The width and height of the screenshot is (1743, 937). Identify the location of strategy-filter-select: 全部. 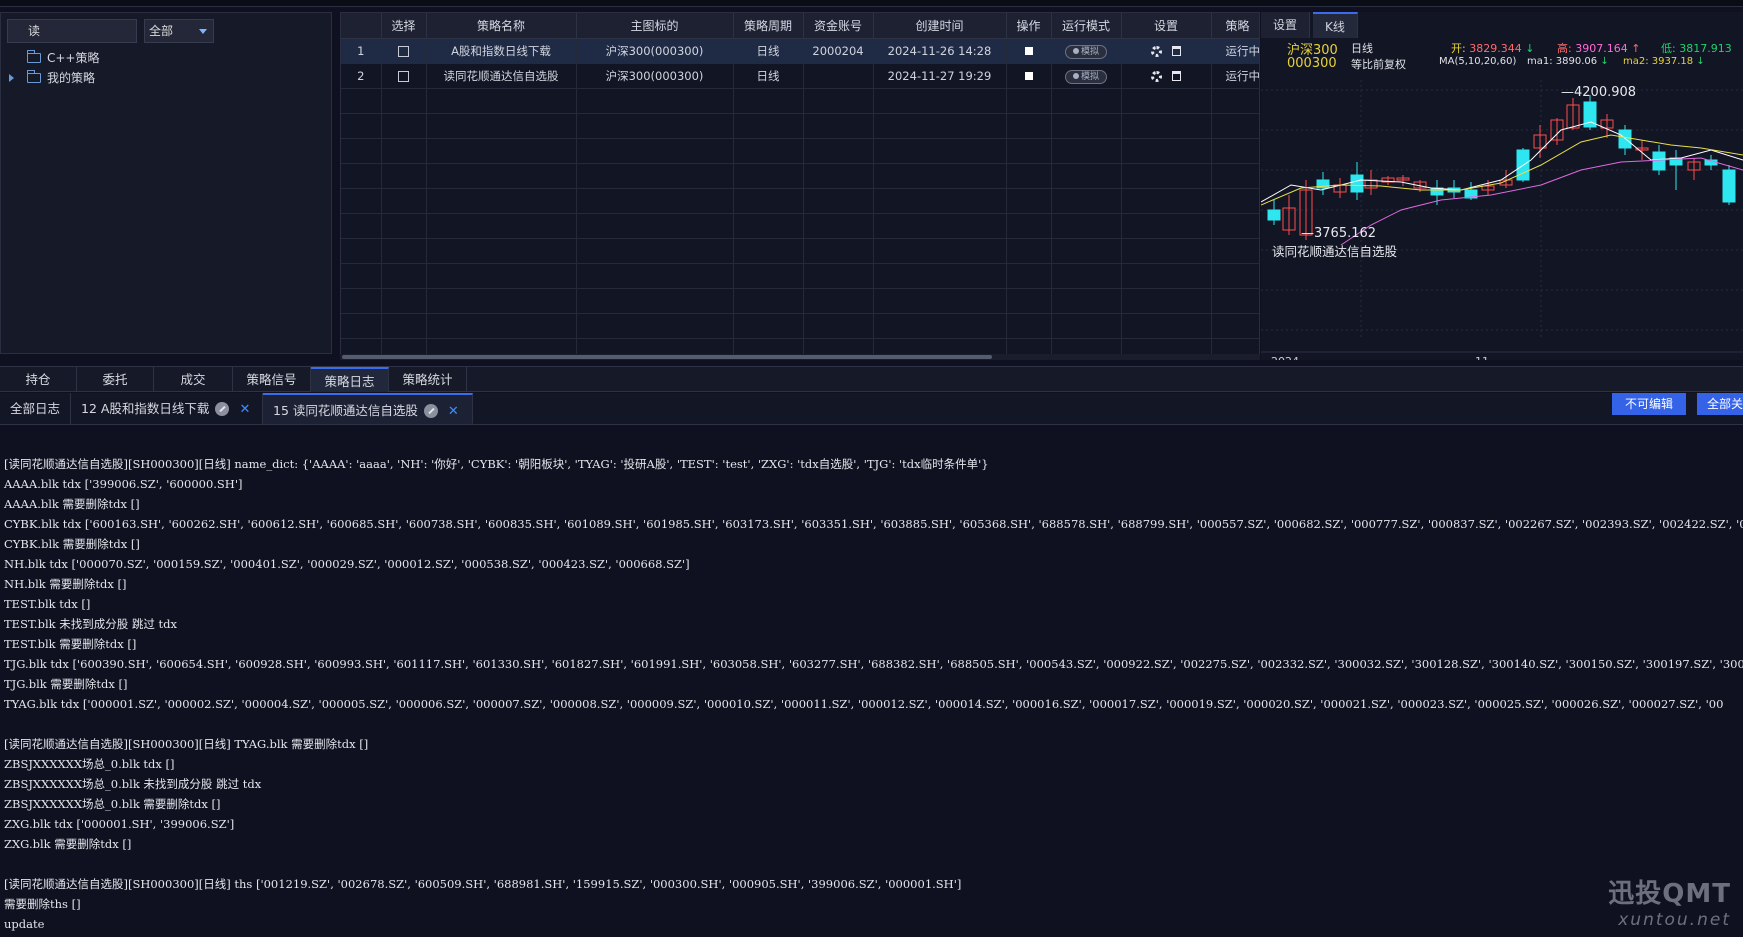
(179, 31).